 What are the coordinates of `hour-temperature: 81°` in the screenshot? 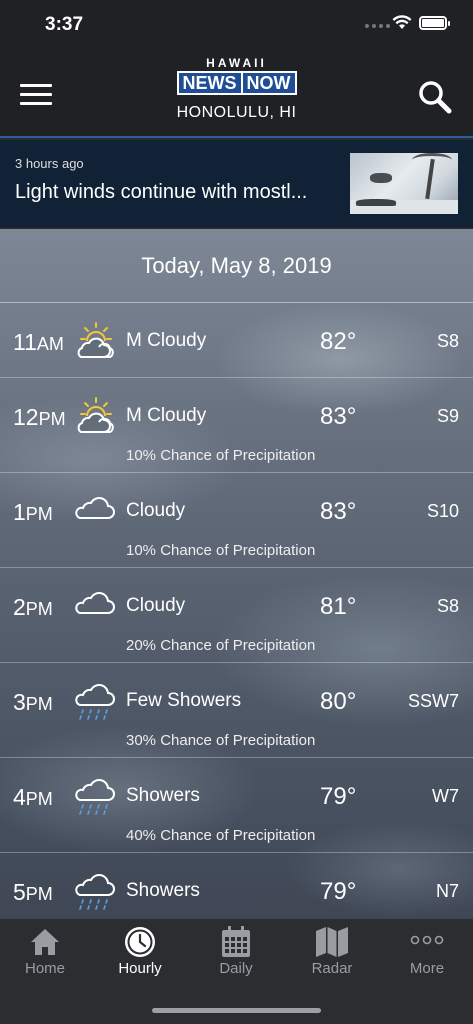 It's located at (338, 606).